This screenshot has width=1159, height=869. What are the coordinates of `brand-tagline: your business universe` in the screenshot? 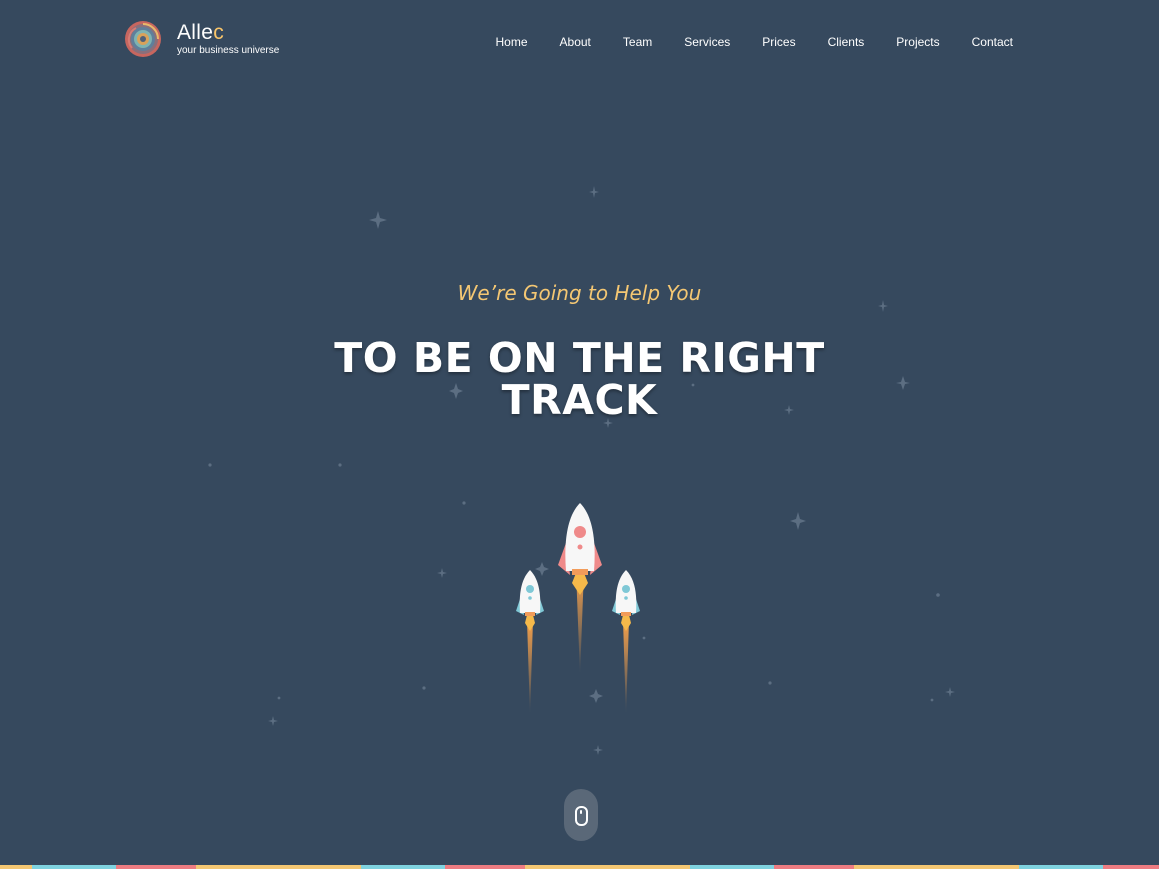 It's located at (228, 50).